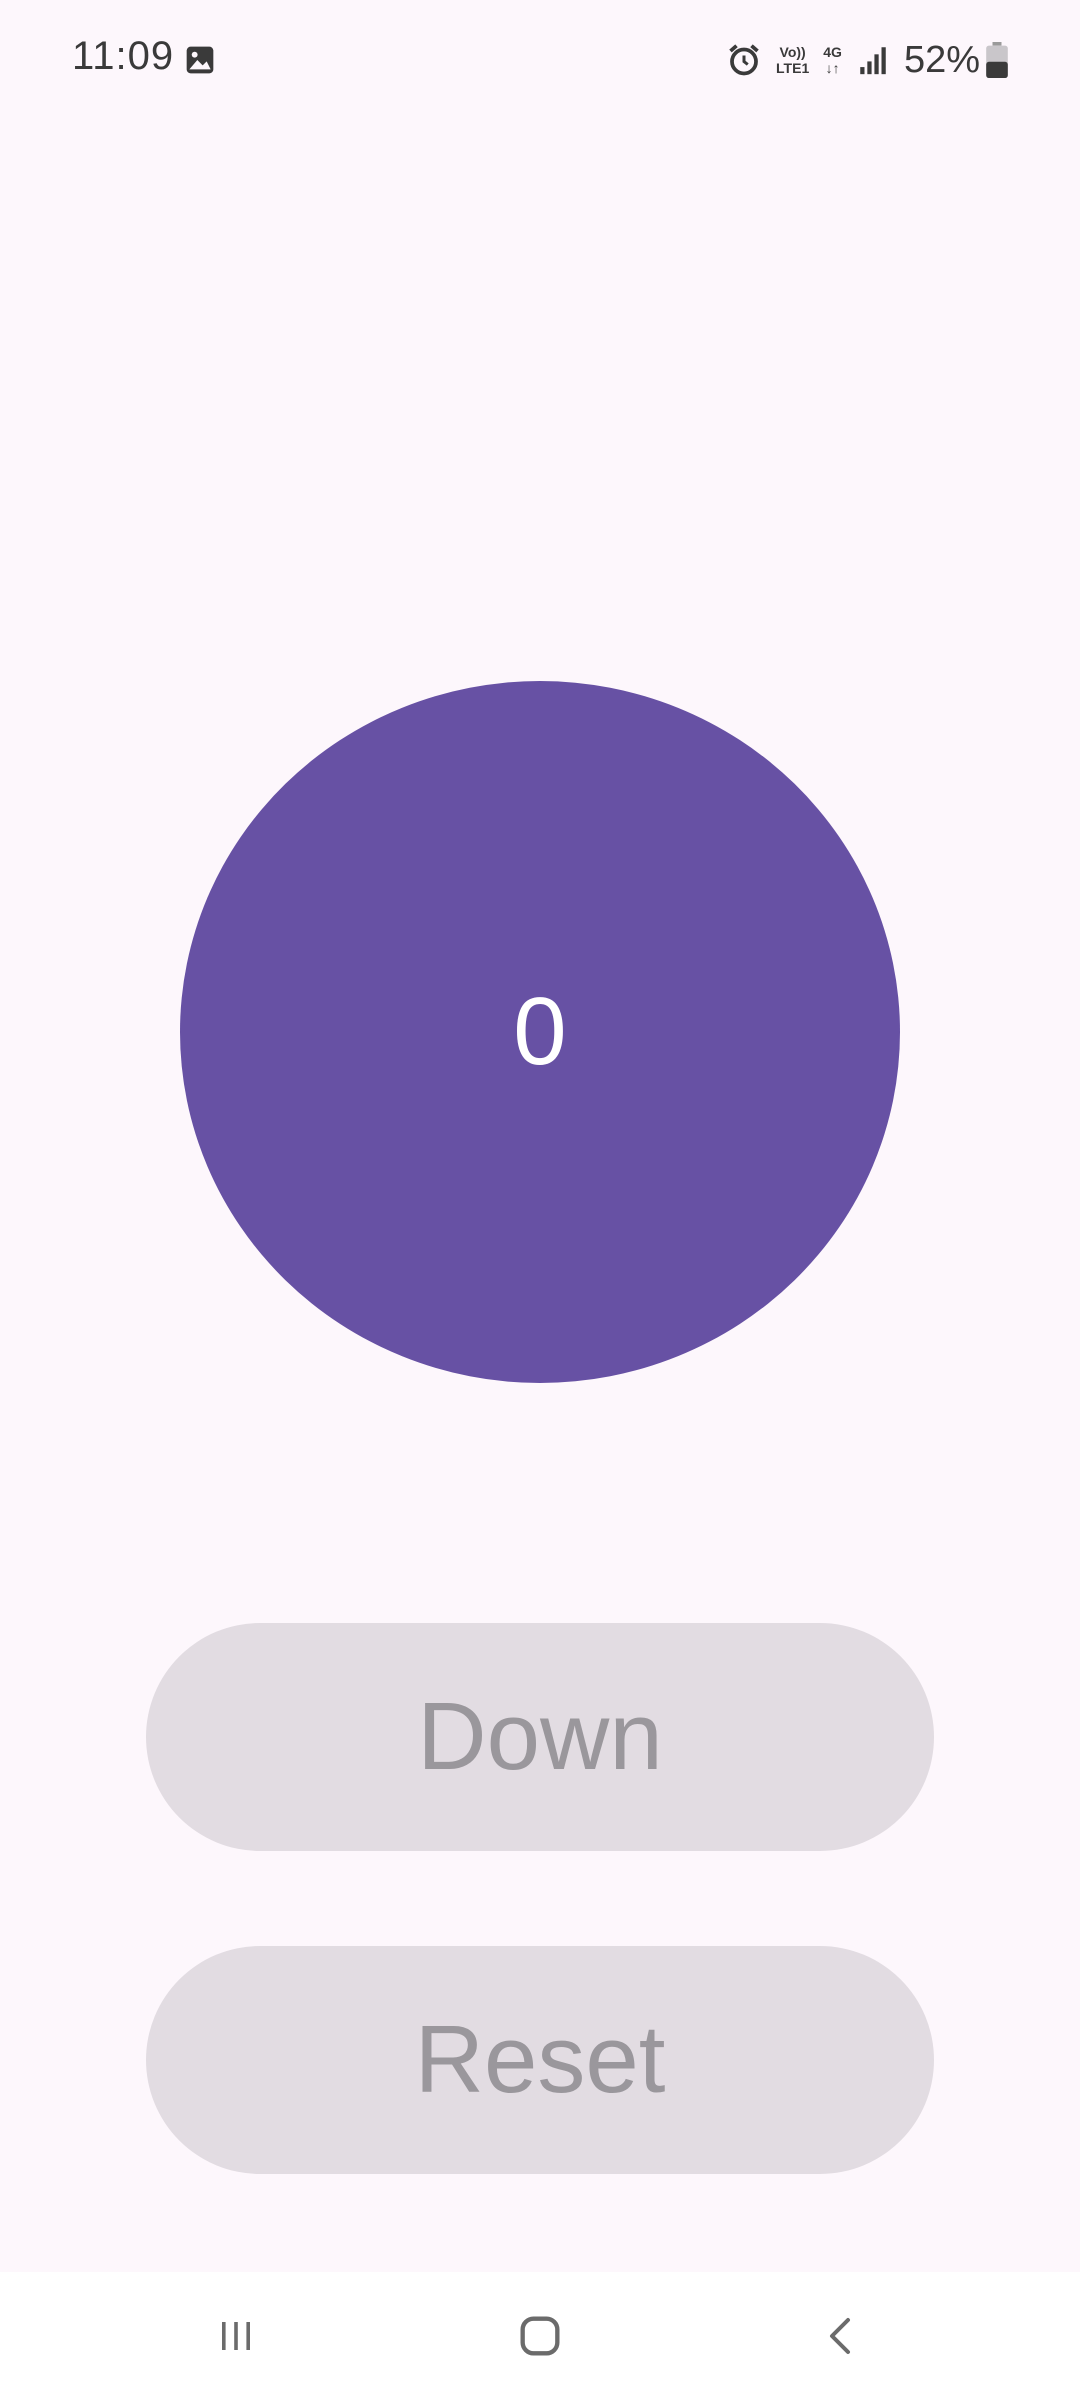 The width and height of the screenshot is (1080, 2400). I want to click on status-time: 11:09, so click(123, 56).